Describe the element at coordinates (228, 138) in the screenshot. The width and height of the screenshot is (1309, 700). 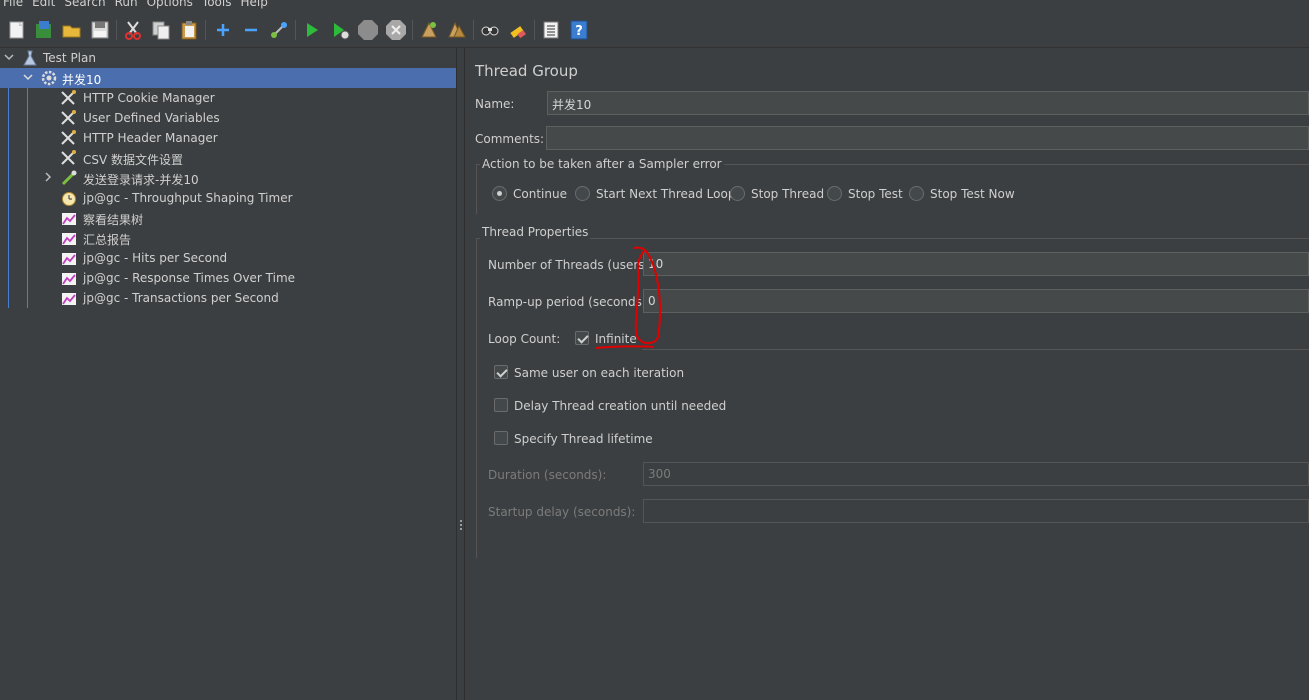
I see `tree-item-header-manager: HTTP Header Manager` at that location.